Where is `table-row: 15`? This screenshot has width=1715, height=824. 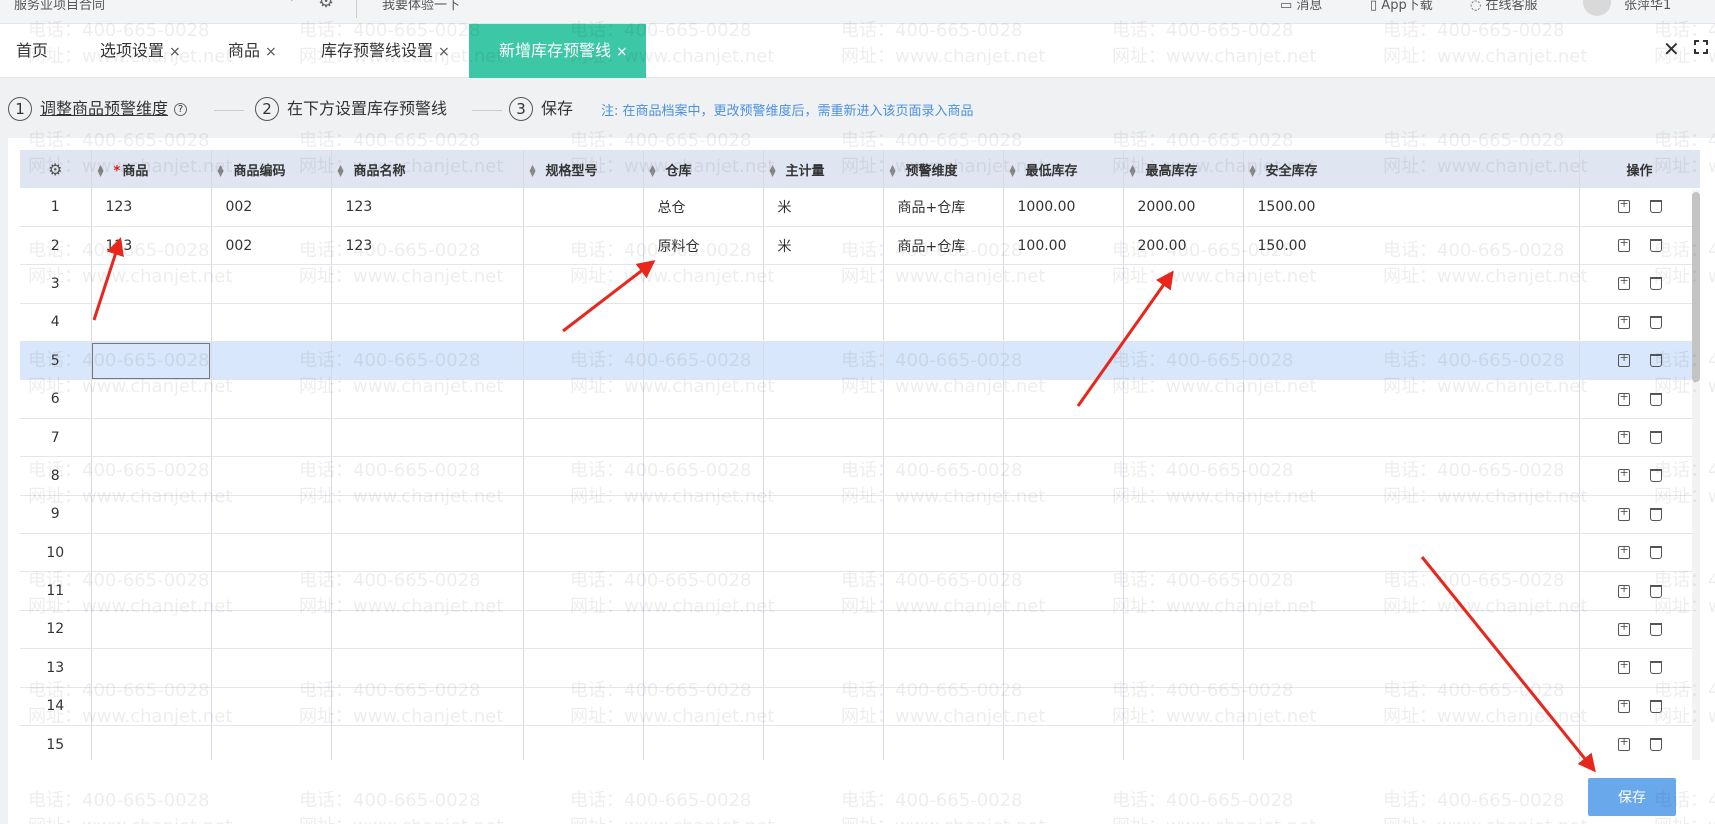
table-row: 15 is located at coordinates (860, 742).